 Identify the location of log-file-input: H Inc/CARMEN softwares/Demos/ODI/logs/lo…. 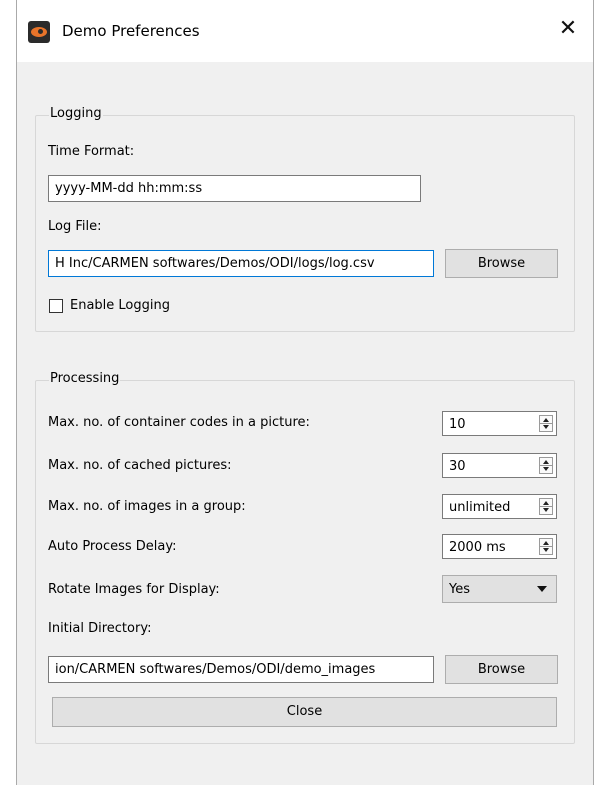
(241, 263).